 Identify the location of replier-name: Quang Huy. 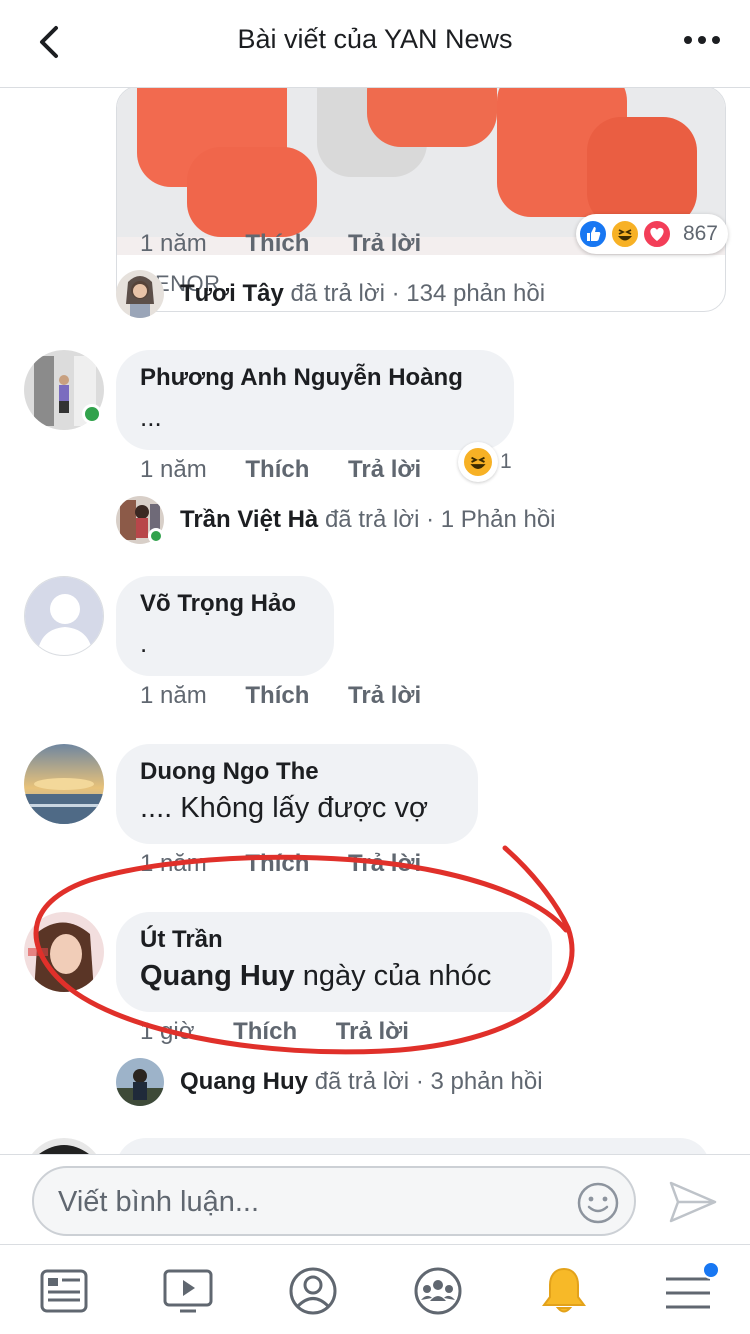
(244, 1081).